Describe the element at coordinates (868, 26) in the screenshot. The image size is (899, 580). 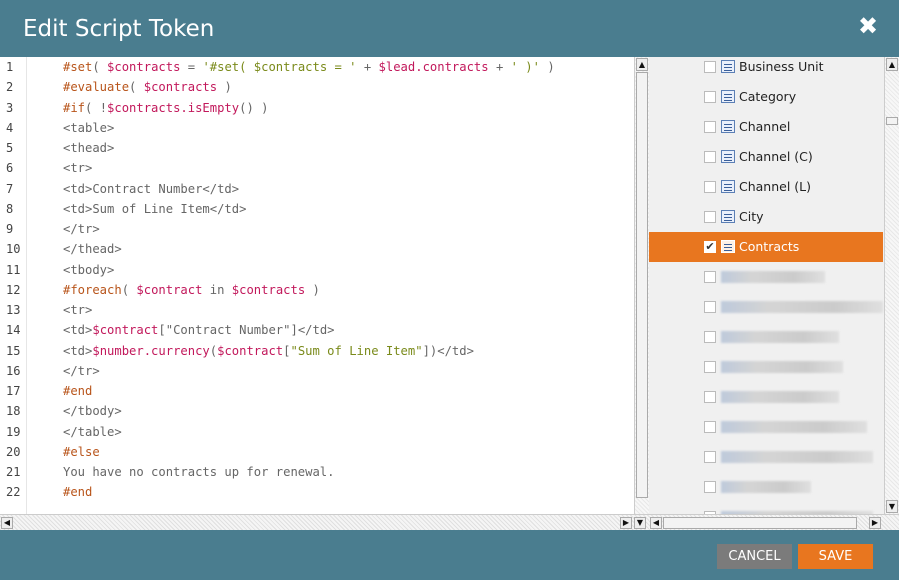
I see `close-icon: ✖` at that location.